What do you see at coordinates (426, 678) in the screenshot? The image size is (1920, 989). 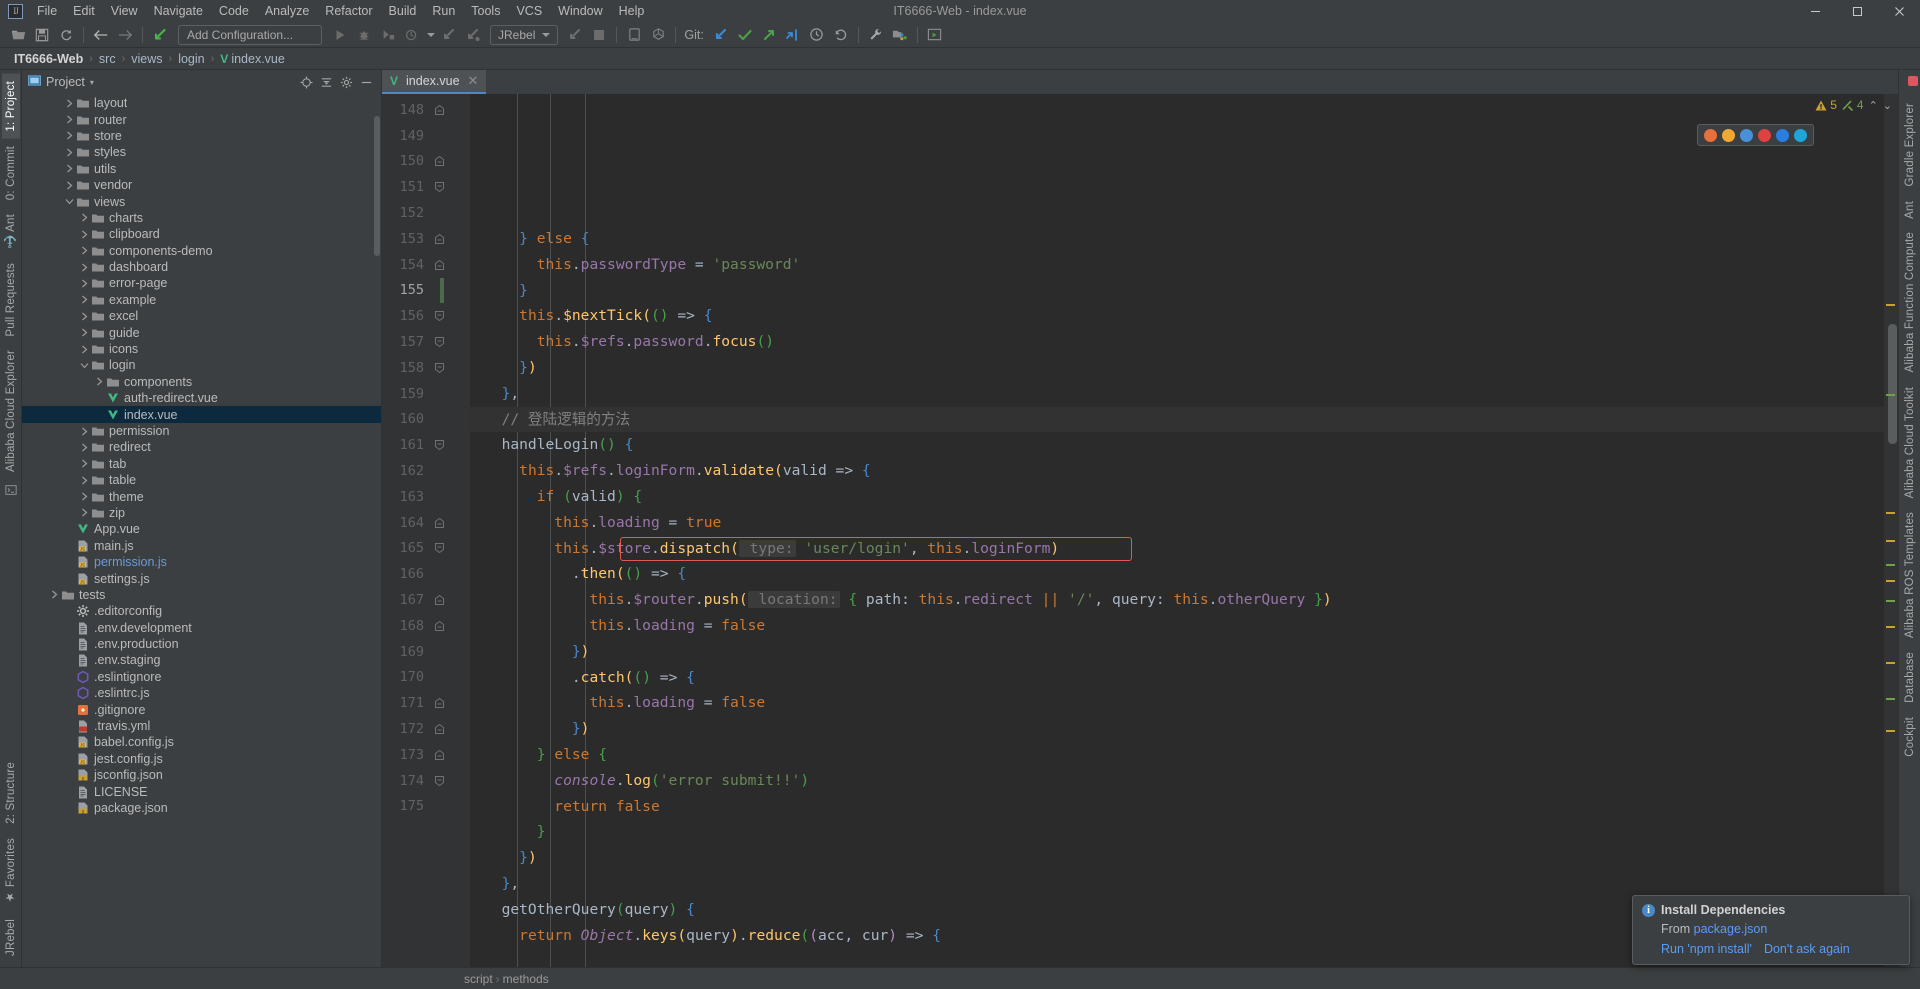 I see `gutter-line: 170` at bounding box center [426, 678].